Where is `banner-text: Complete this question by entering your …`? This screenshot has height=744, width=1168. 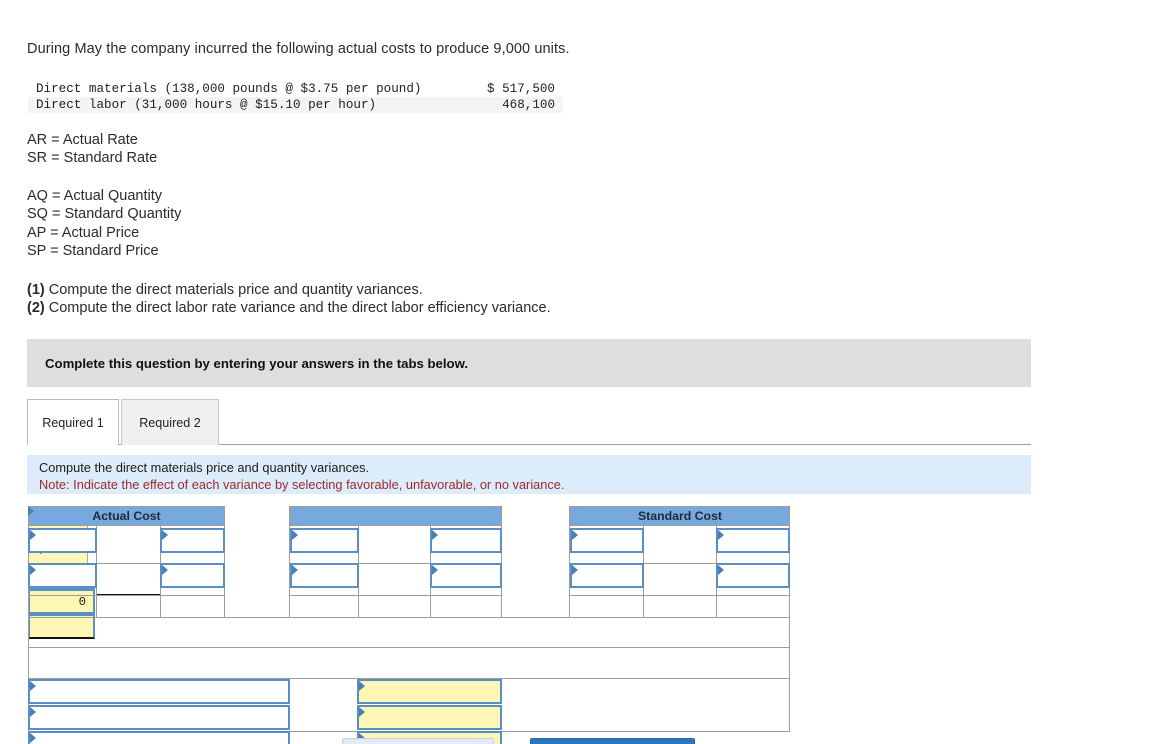
banner-text: Complete this question by entering your … is located at coordinates (257, 363).